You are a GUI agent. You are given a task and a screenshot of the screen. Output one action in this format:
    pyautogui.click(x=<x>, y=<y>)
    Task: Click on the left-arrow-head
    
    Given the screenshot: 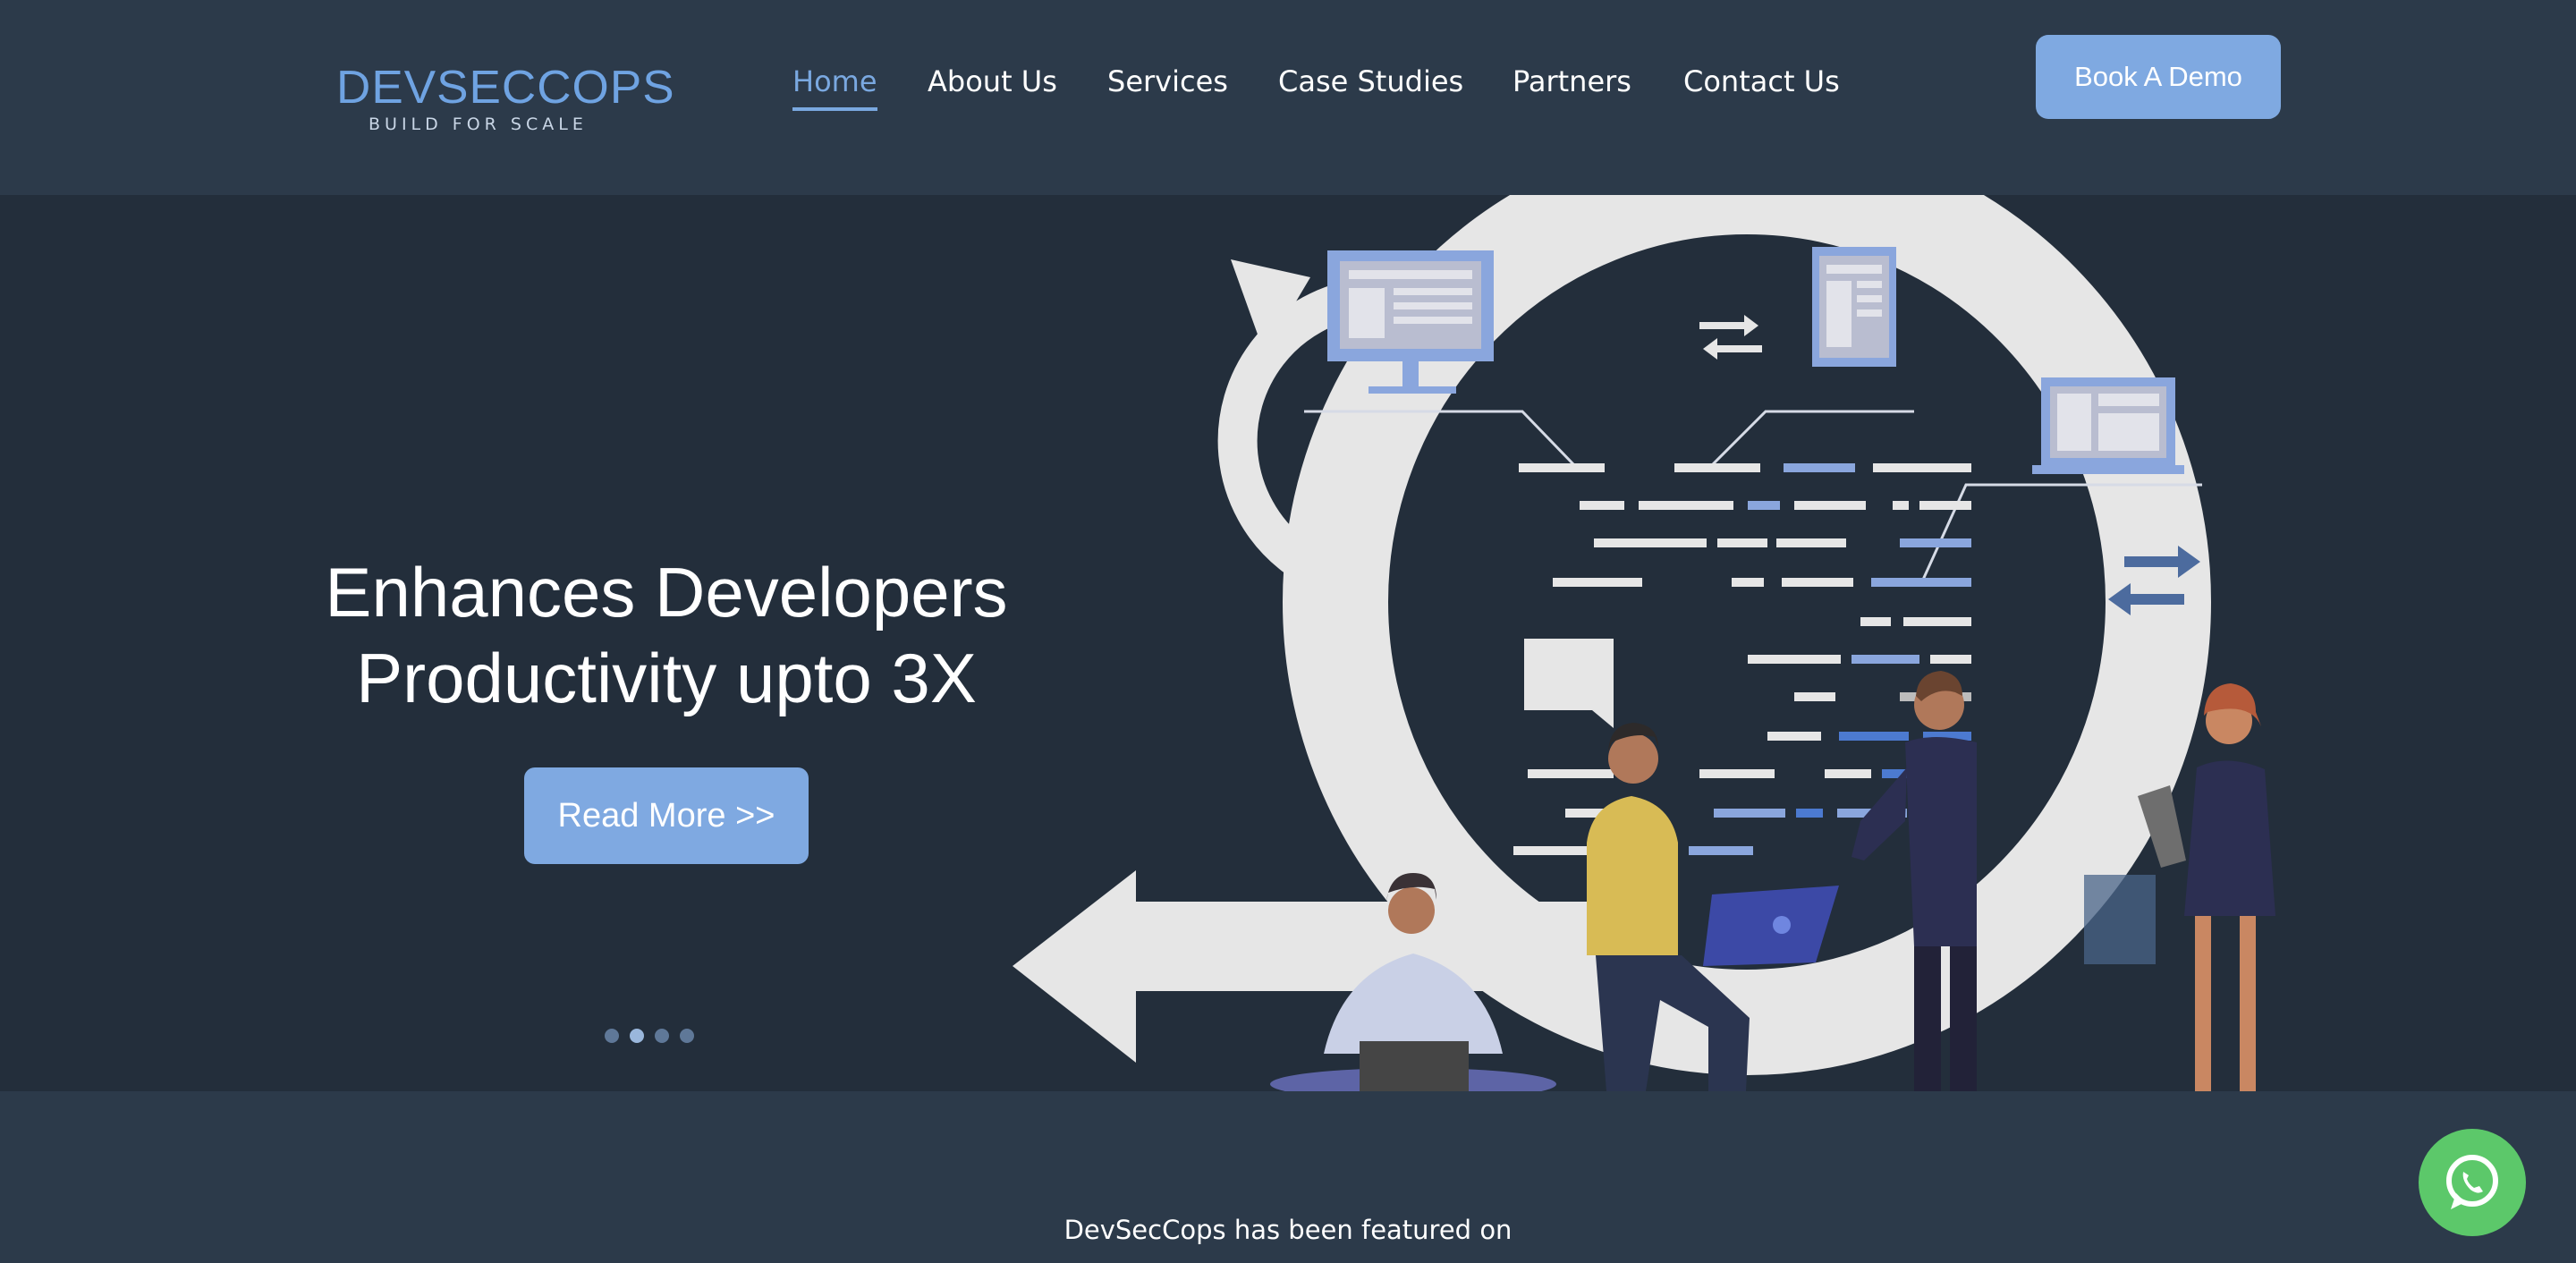 What is the action you would take?
    pyautogui.click(x=1074, y=966)
    